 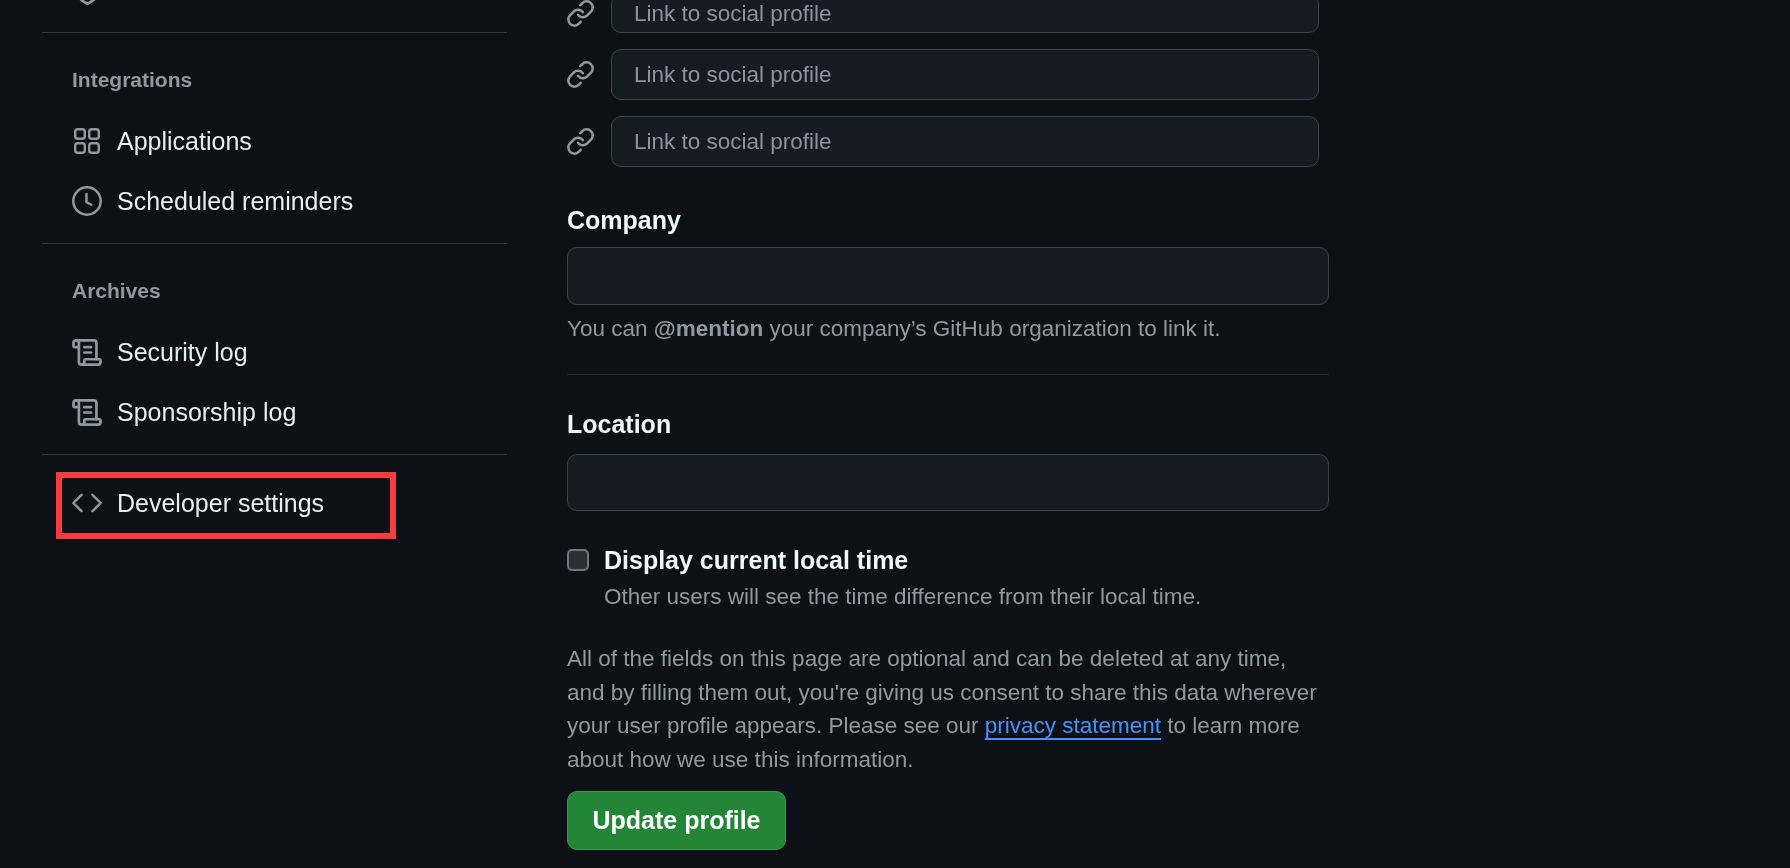 What do you see at coordinates (676, 820) in the screenshot?
I see `update-profile-button: Update profile` at bounding box center [676, 820].